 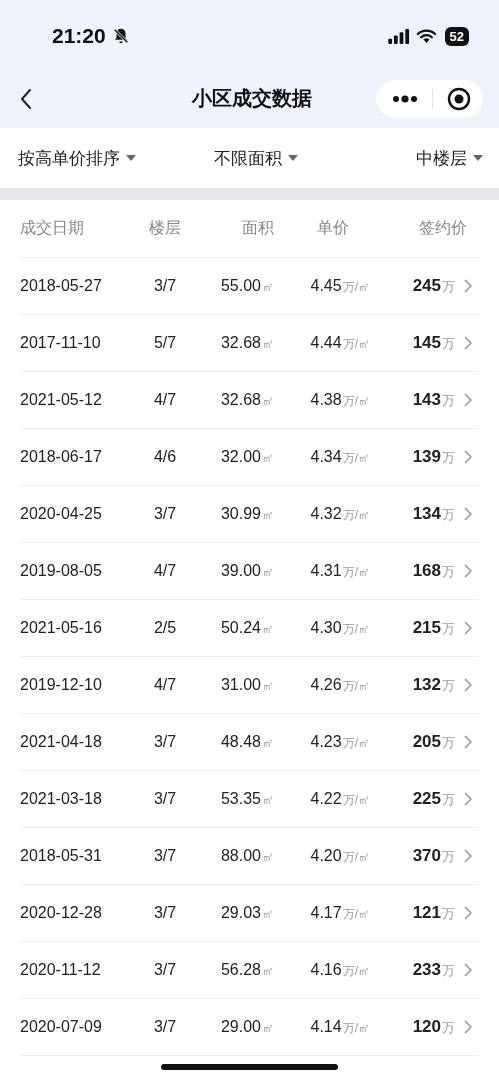 What do you see at coordinates (165, 628) in the screenshot?
I see `floor-cell-text: 2/5` at bounding box center [165, 628].